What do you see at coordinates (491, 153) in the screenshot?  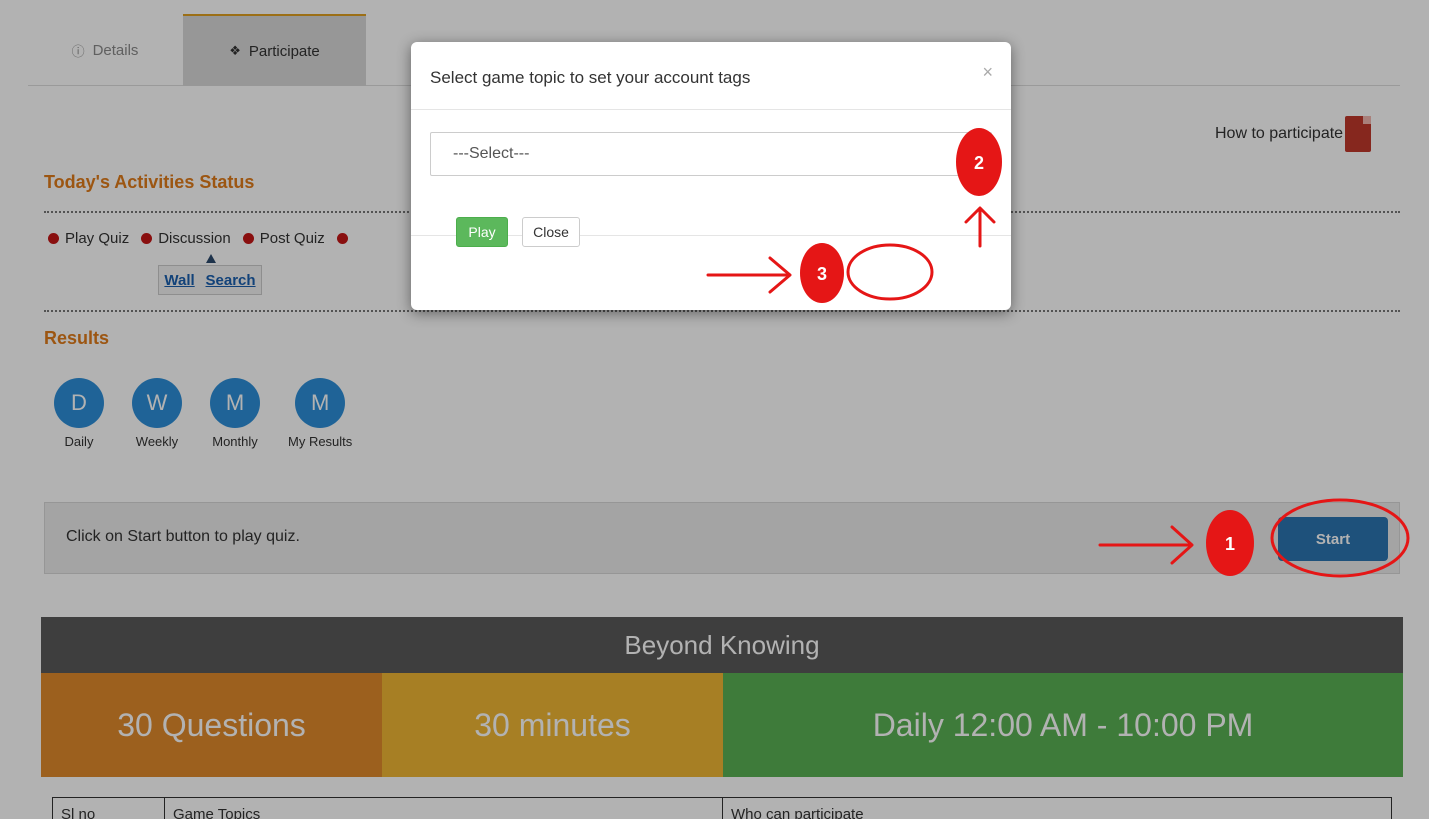 I see `select-value: ---Select---` at bounding box center [491, 153].